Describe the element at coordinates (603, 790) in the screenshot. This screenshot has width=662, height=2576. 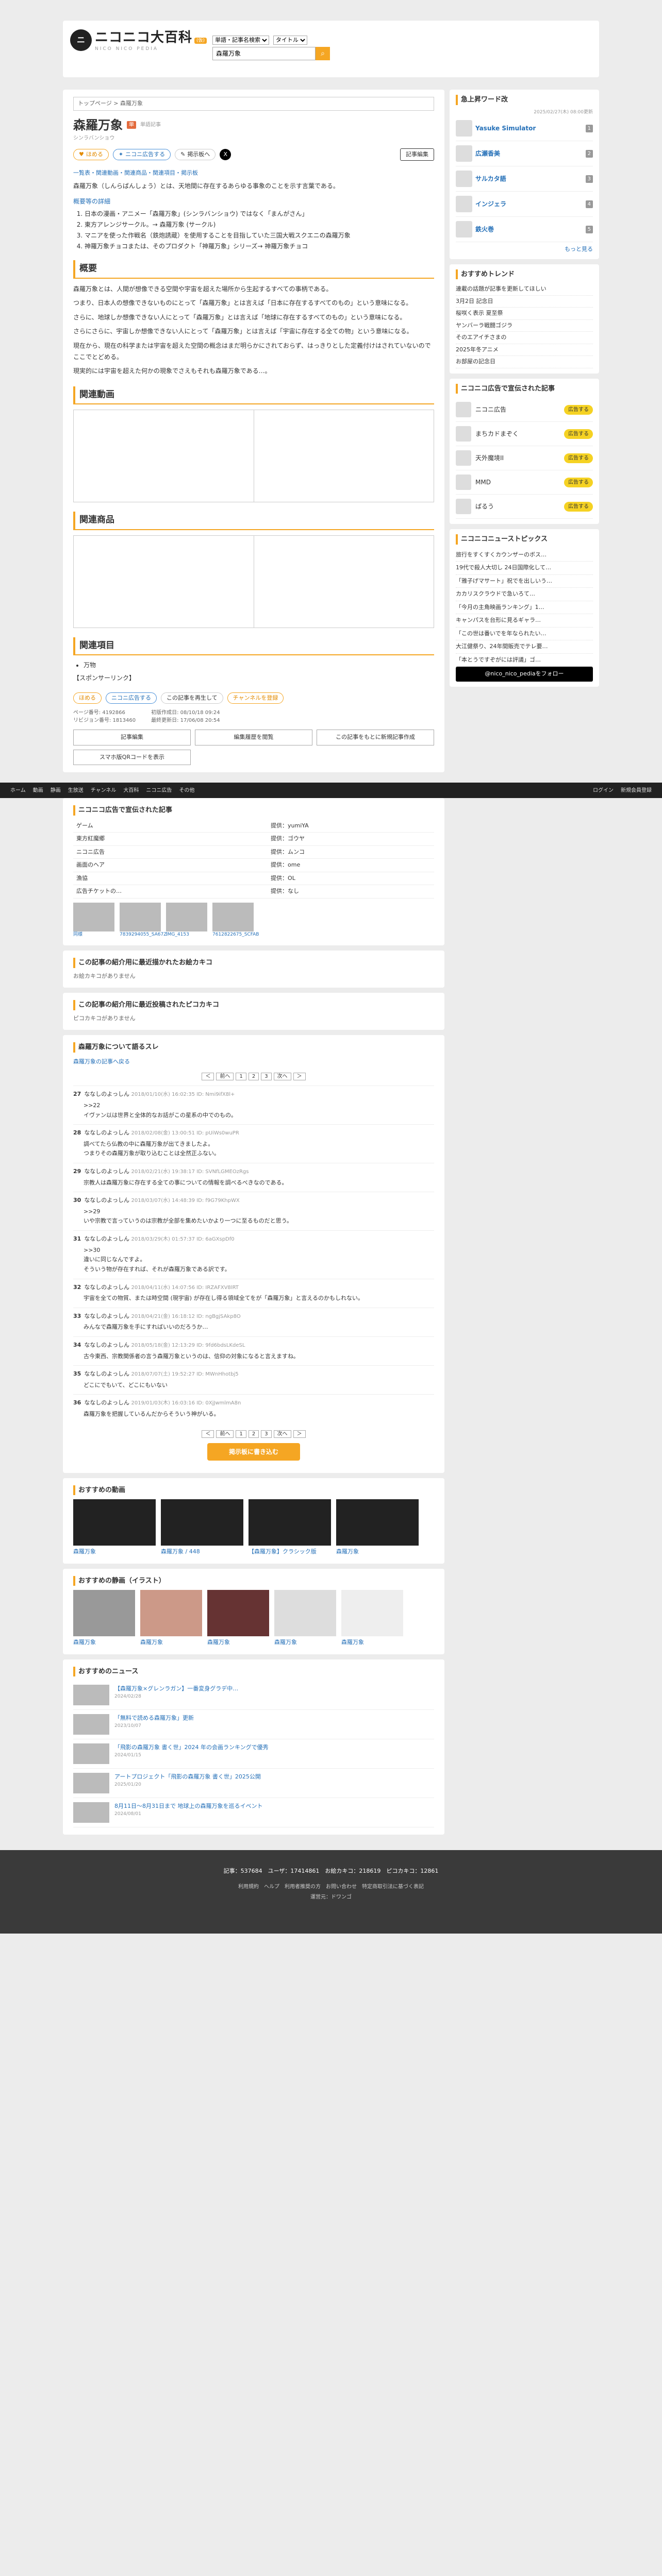
I see `nav-login: ログイン` at that location.